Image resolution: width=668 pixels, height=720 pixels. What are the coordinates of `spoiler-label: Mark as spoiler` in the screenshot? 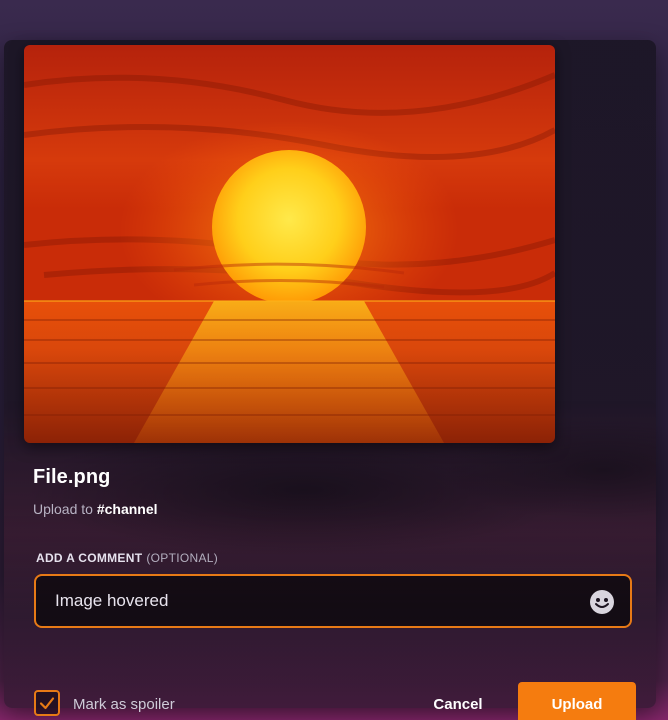 It's located at (124, 704).